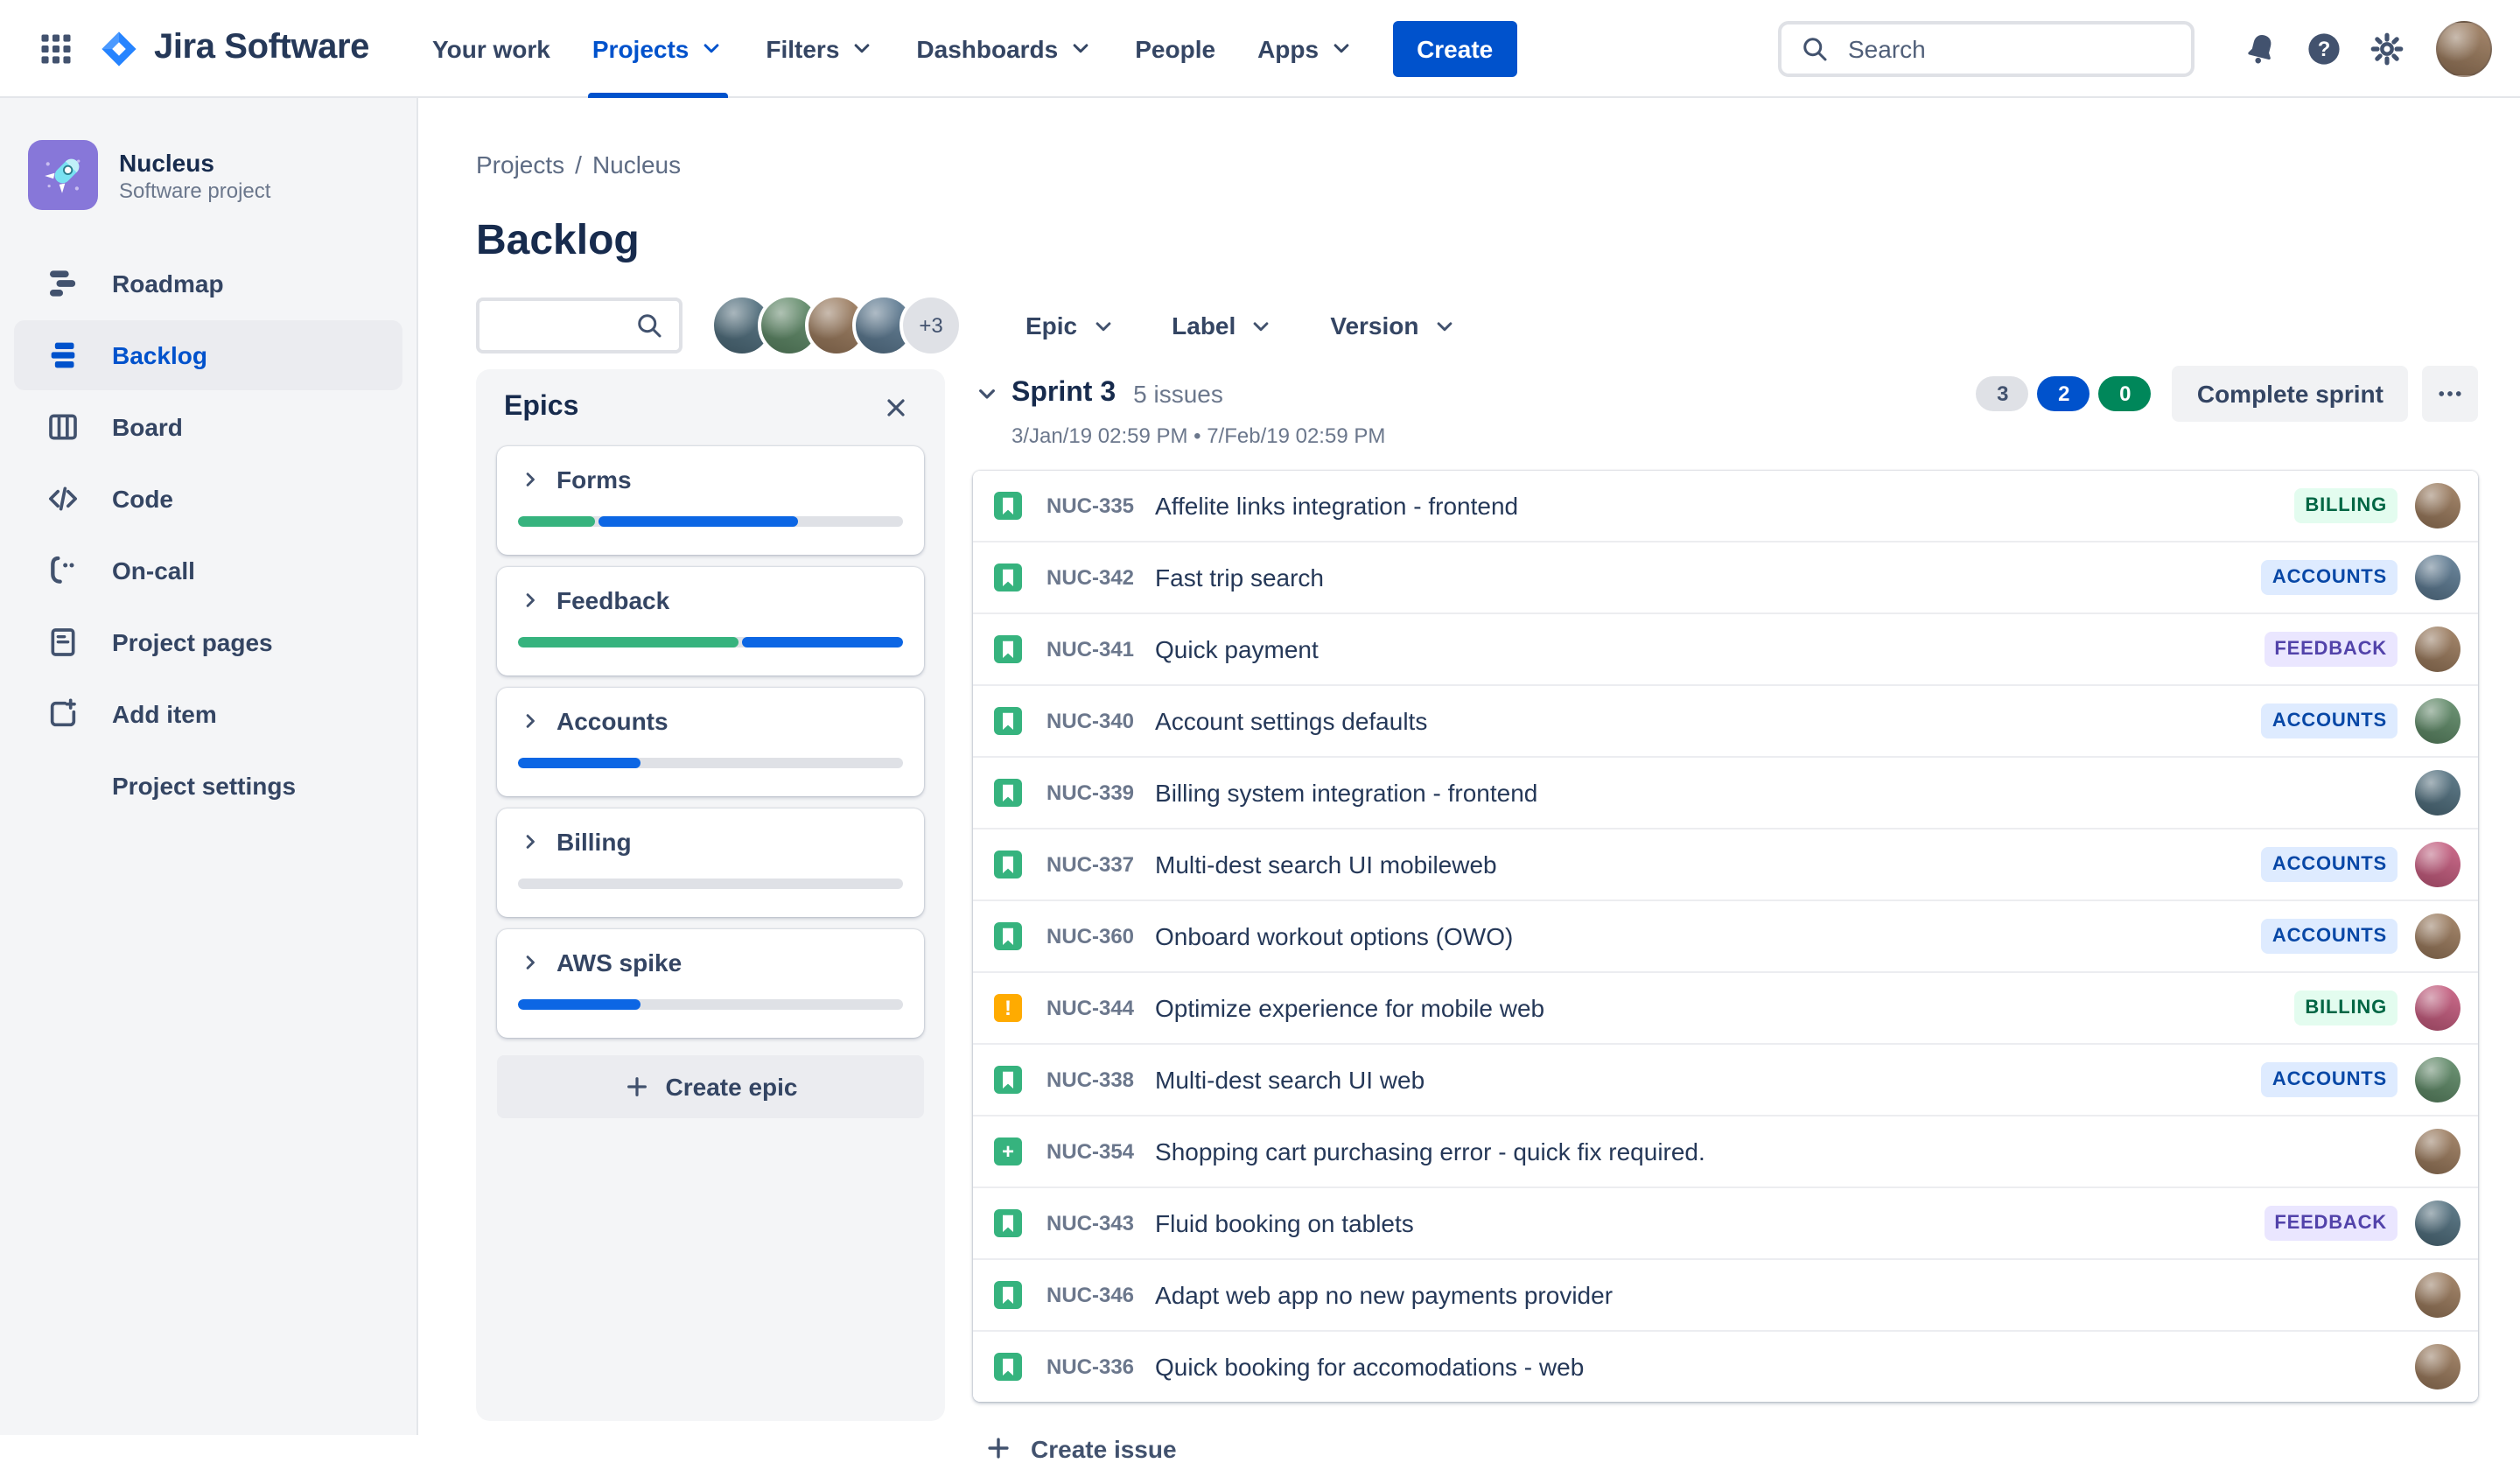  I want to click on sprint-header: Sprint 3 5 issues 320 Complete sprint, so click(1725, 394).